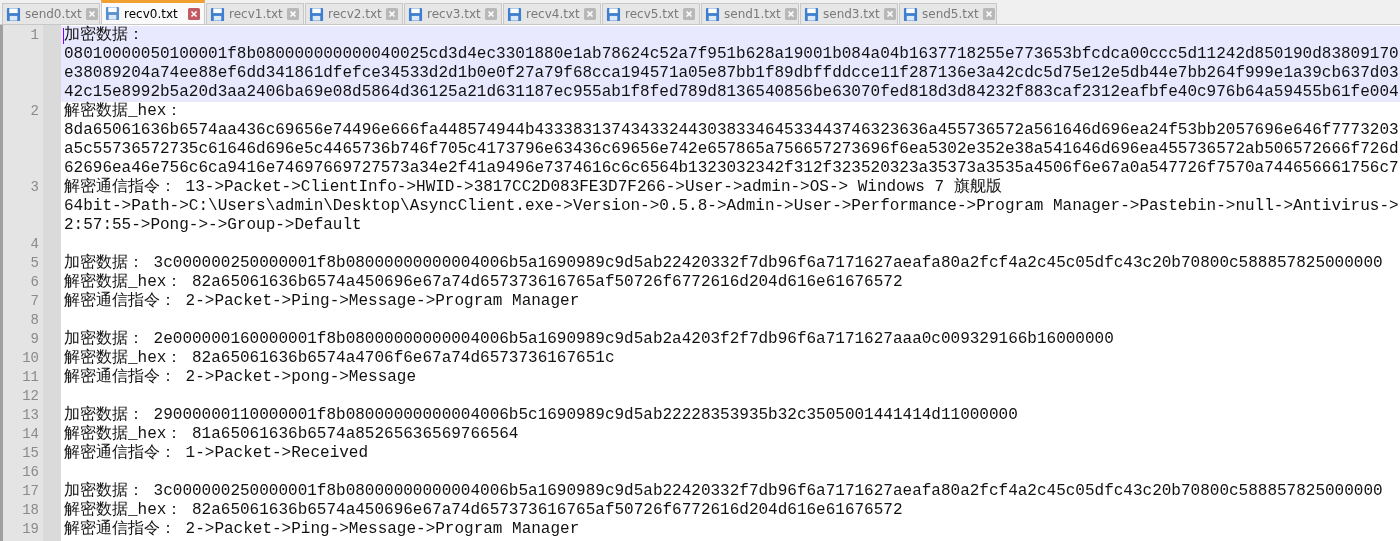 The image size is (1400, 541). Describe the element at coordinates (30, 415) in the screenshot. I see `line-number: 13` at that location.